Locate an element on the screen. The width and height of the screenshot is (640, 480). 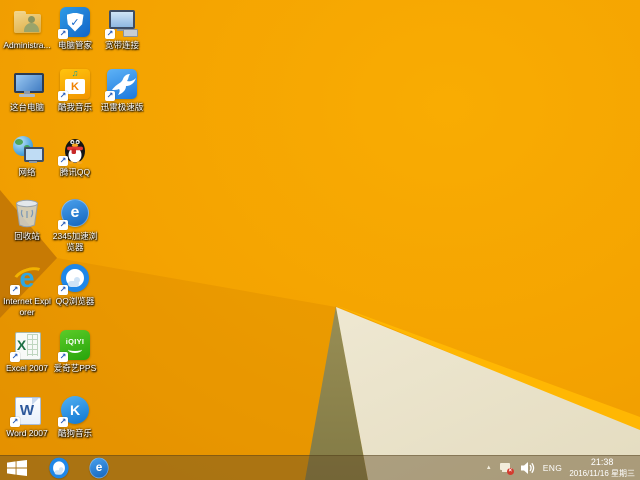
kugou-music-icon: K ↗ is located at coordinates (74, 410).